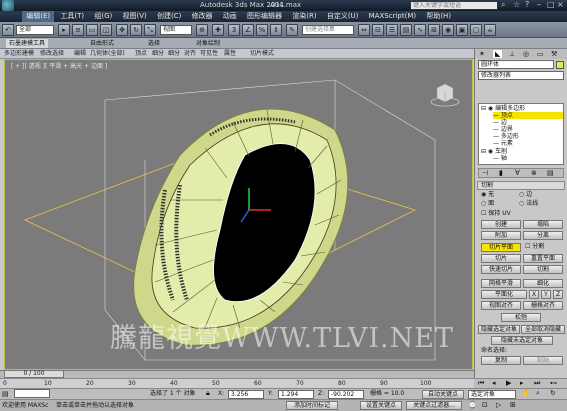 This screenshot has width=567, height=411. Describe the element at coordinates (521, 185) in the screenshot. I see `cut-rollout-header: 切割` at that location.